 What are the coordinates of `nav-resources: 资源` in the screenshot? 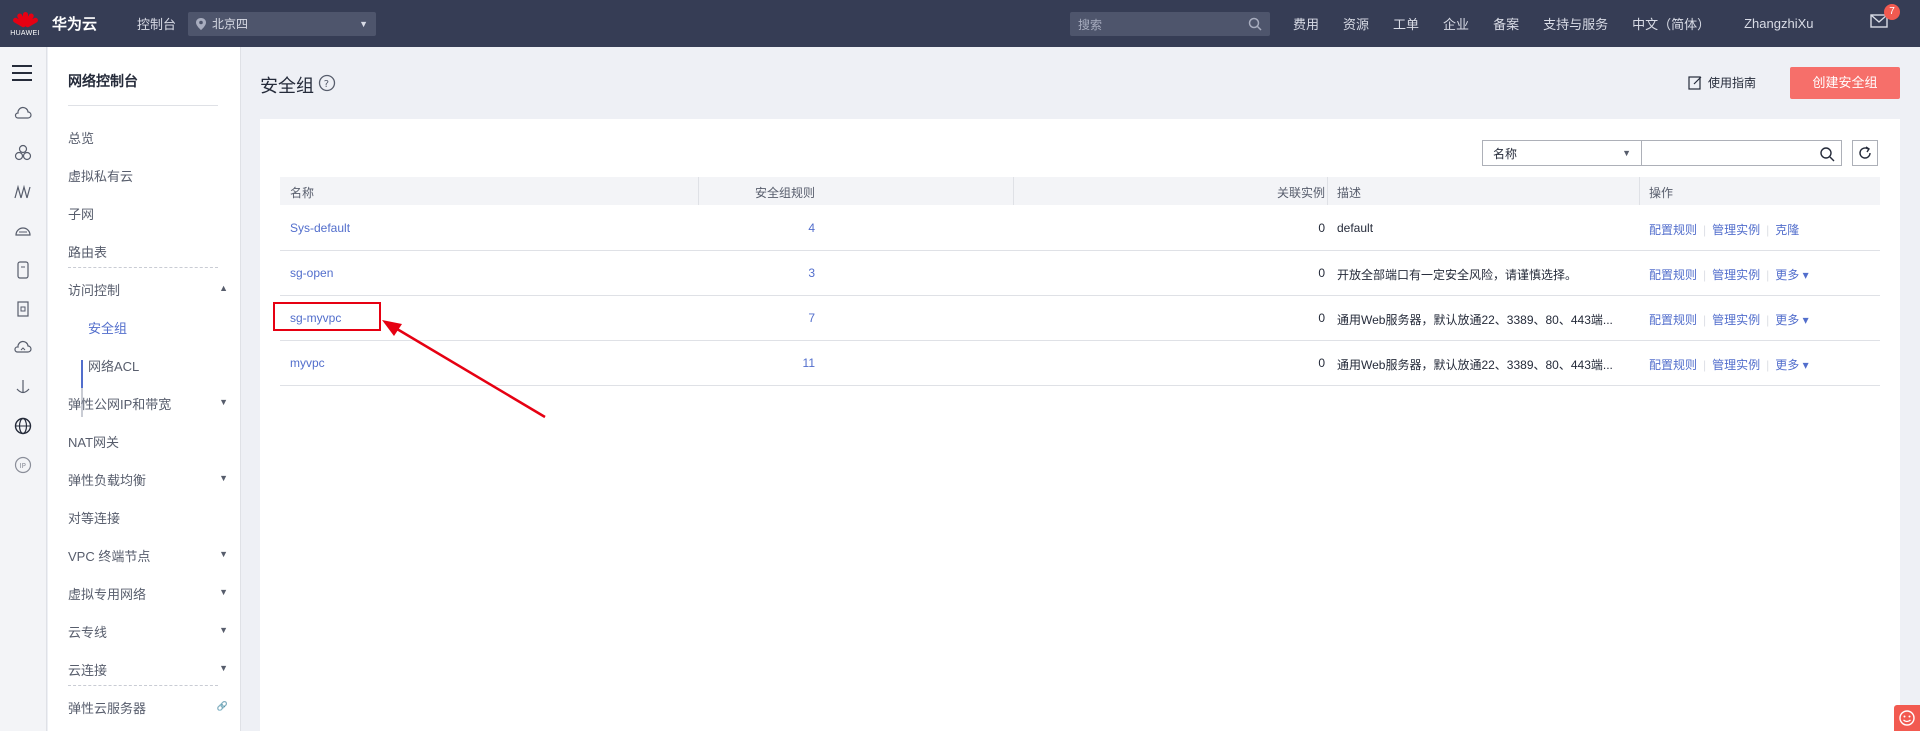 It's located at (1356, 23).